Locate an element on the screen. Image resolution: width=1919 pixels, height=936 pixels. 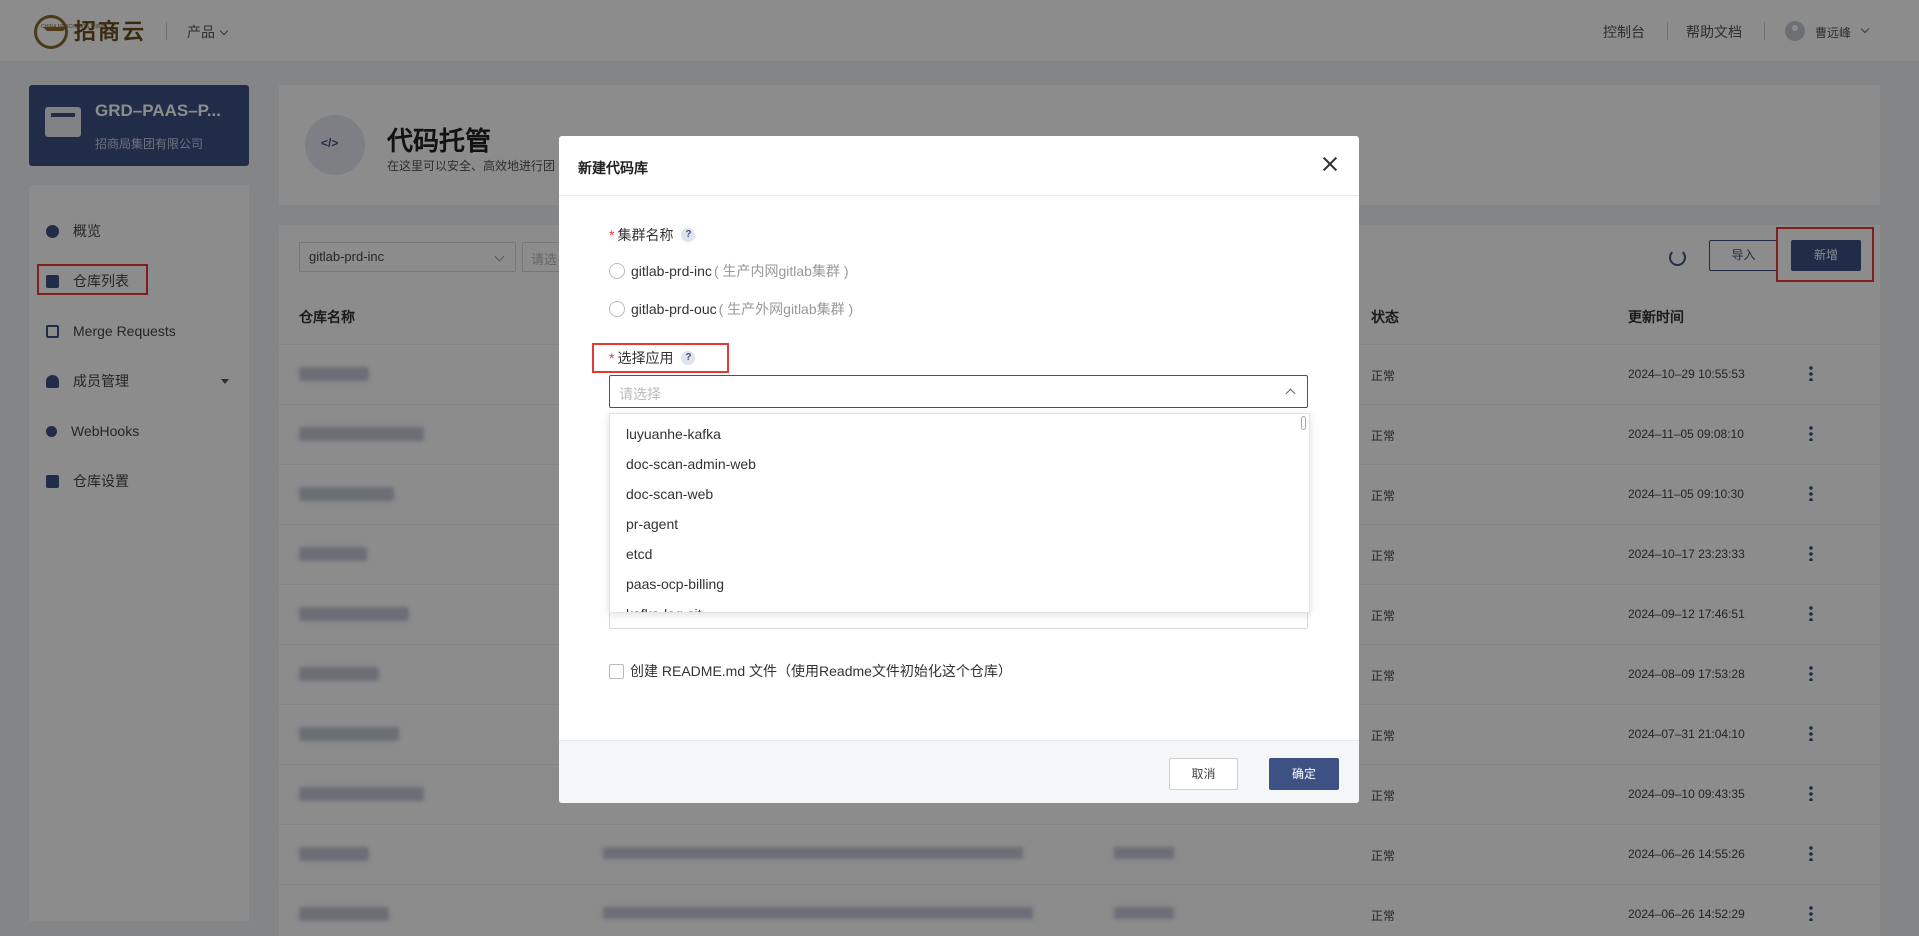
readme-checkbox: 创建 README.md 文件（使用Readme文件初始化这个仓库） is located at coordinates (810, 671).